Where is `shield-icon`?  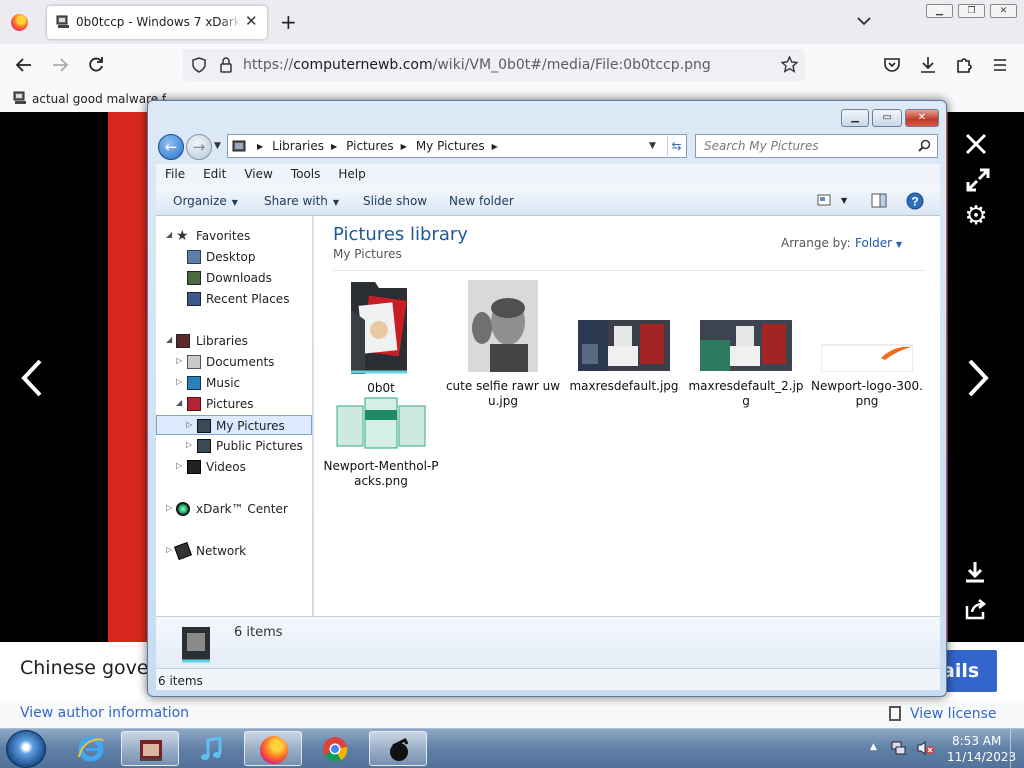 shield-icon is located at coordinates (199, 65).